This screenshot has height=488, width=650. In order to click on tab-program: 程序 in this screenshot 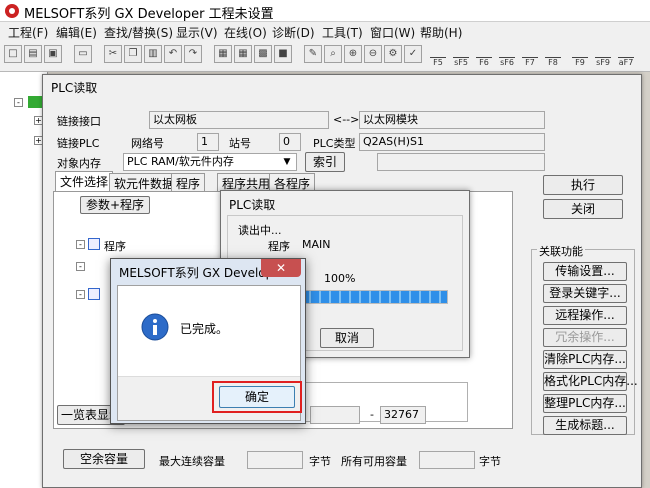, I will do `click(188, 182)`.